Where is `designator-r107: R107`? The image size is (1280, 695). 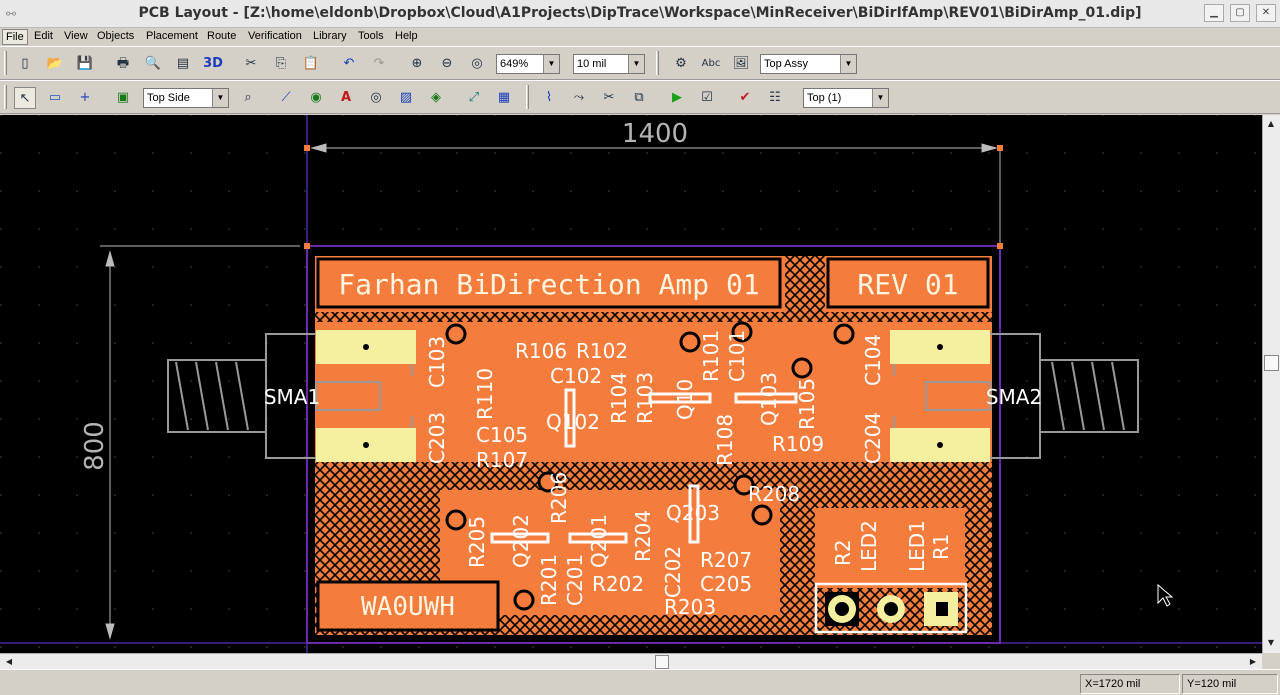 designator-r107: R107 is located at coordinates (502, 460).